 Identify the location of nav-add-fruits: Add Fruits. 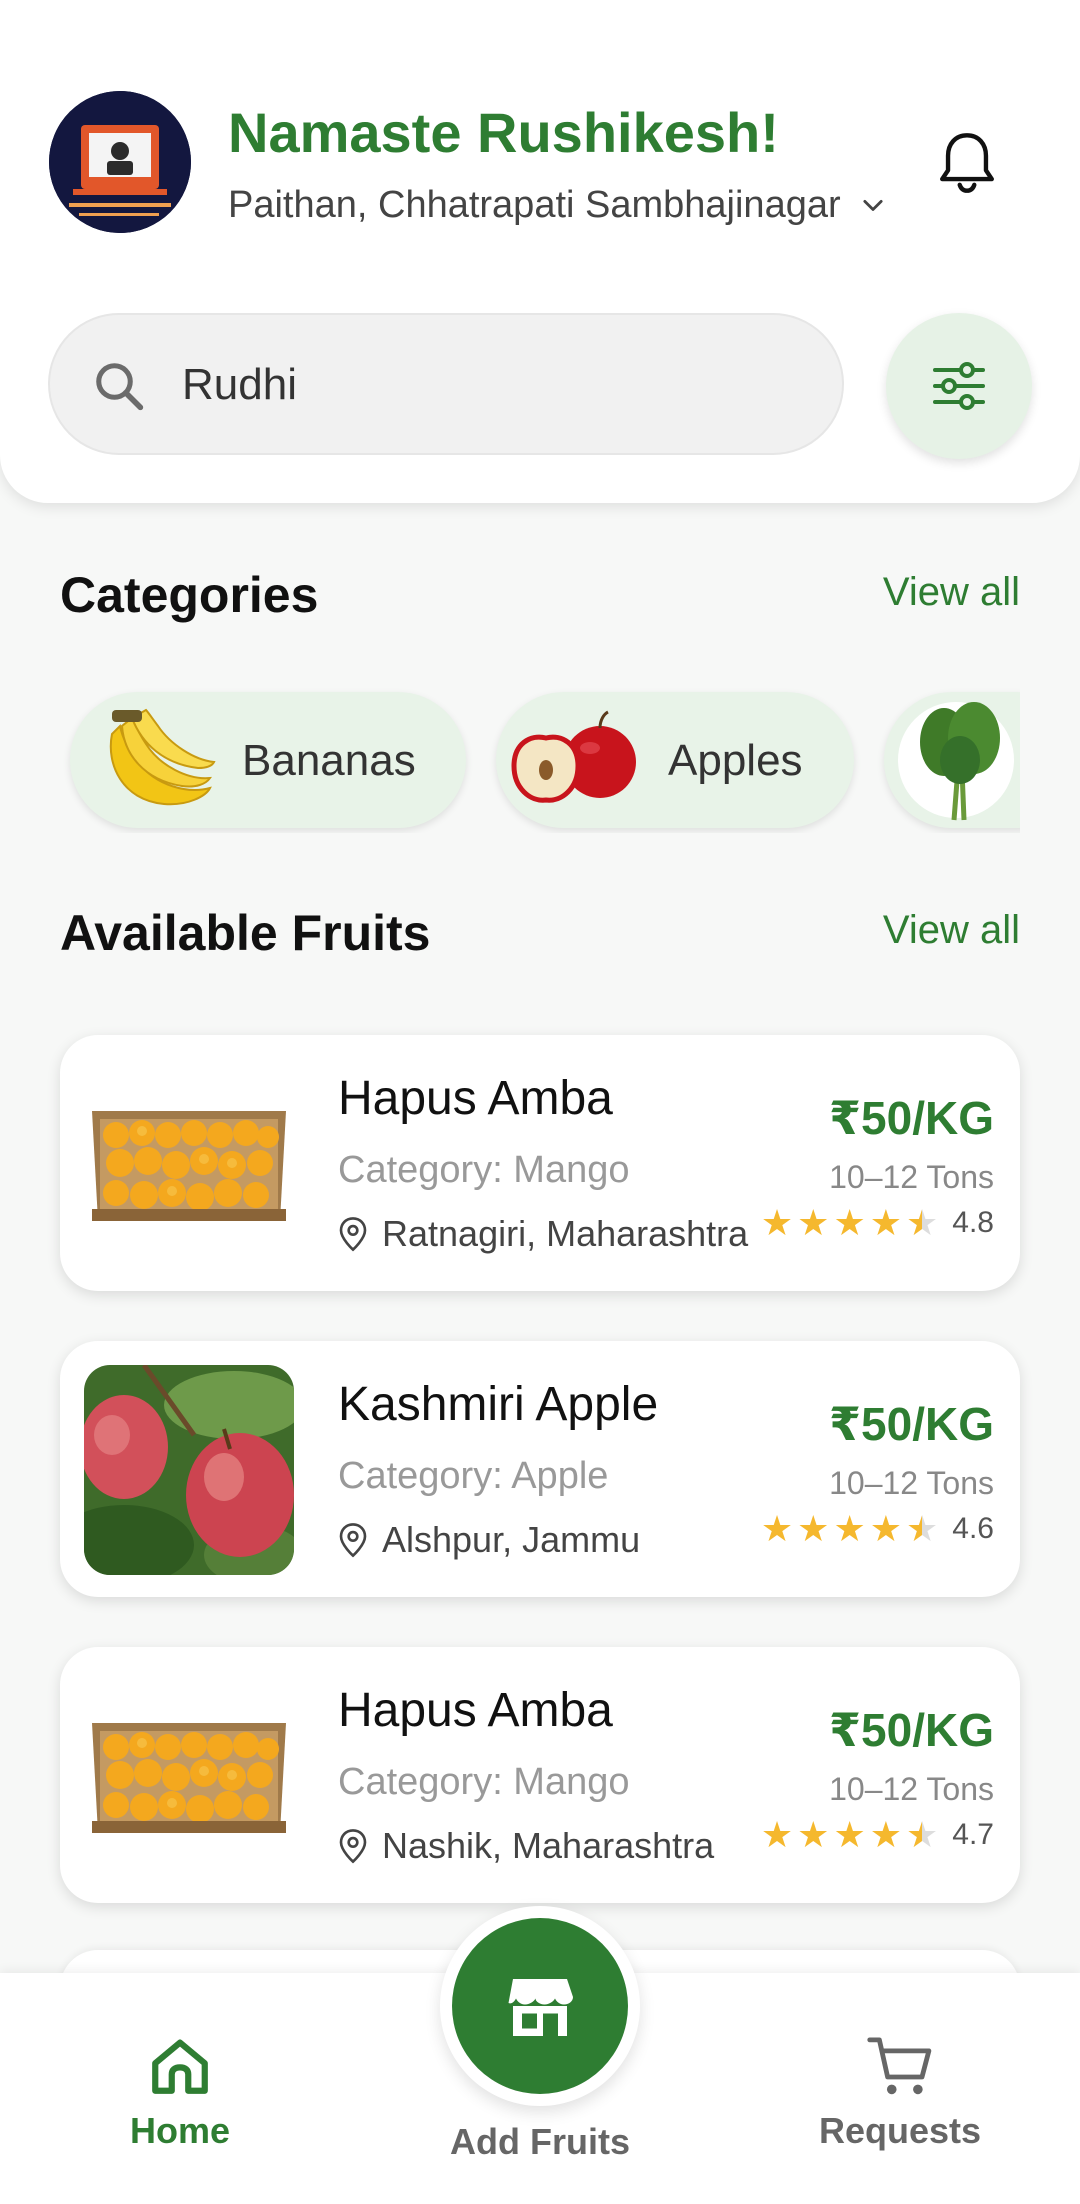
(540, 2142).